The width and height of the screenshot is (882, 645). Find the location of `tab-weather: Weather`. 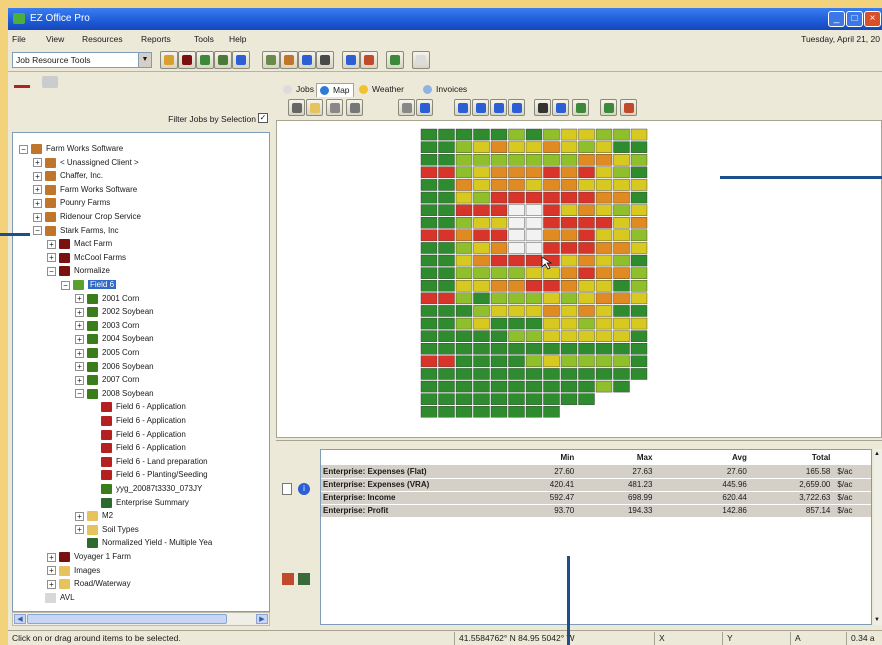

tab-weather: Weather is located at coordinates (381, 90).